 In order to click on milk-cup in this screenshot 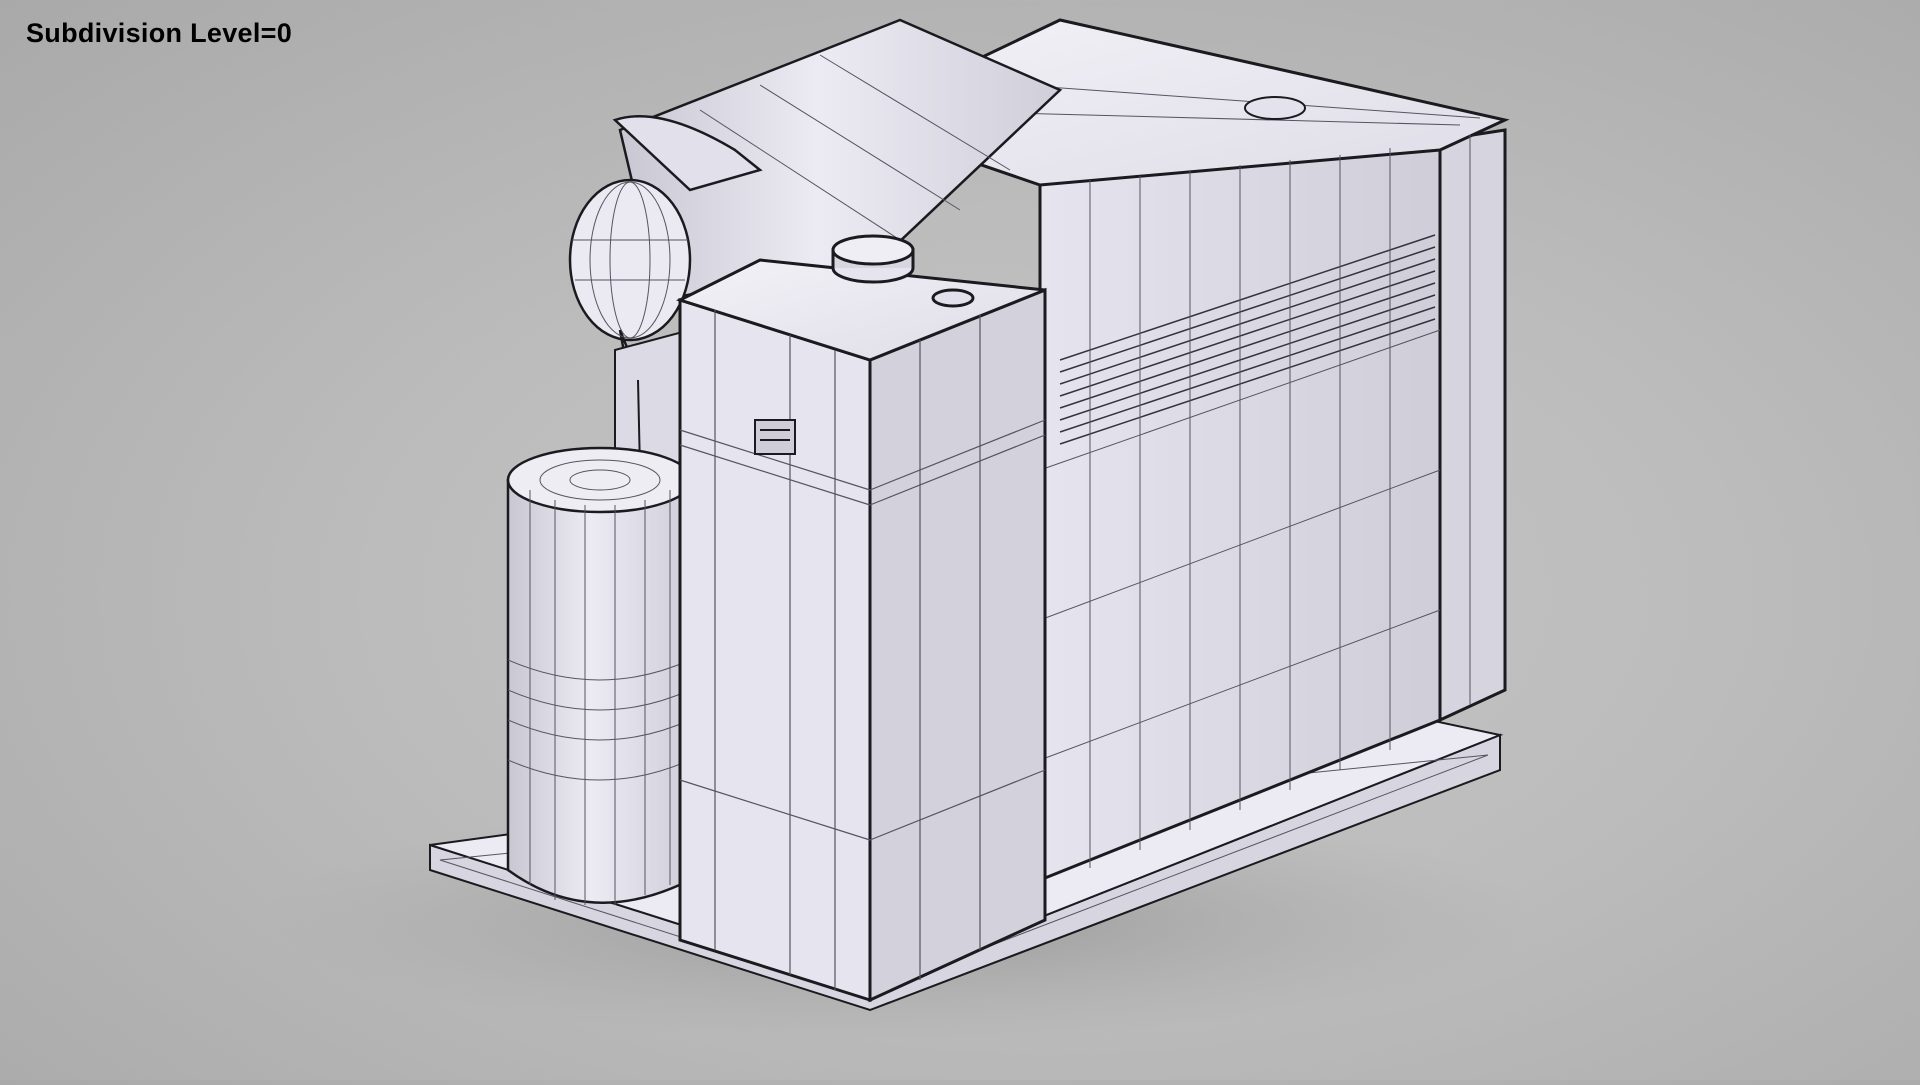, I will do `click(600, 675)`.